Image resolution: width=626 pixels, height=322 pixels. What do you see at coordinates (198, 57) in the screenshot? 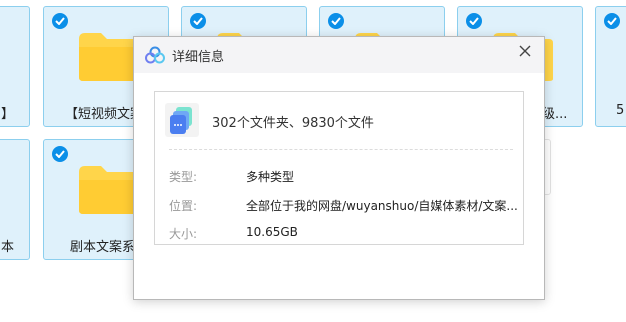
I see `dialog-title: 详细信息` at bounding box center [198, 57].